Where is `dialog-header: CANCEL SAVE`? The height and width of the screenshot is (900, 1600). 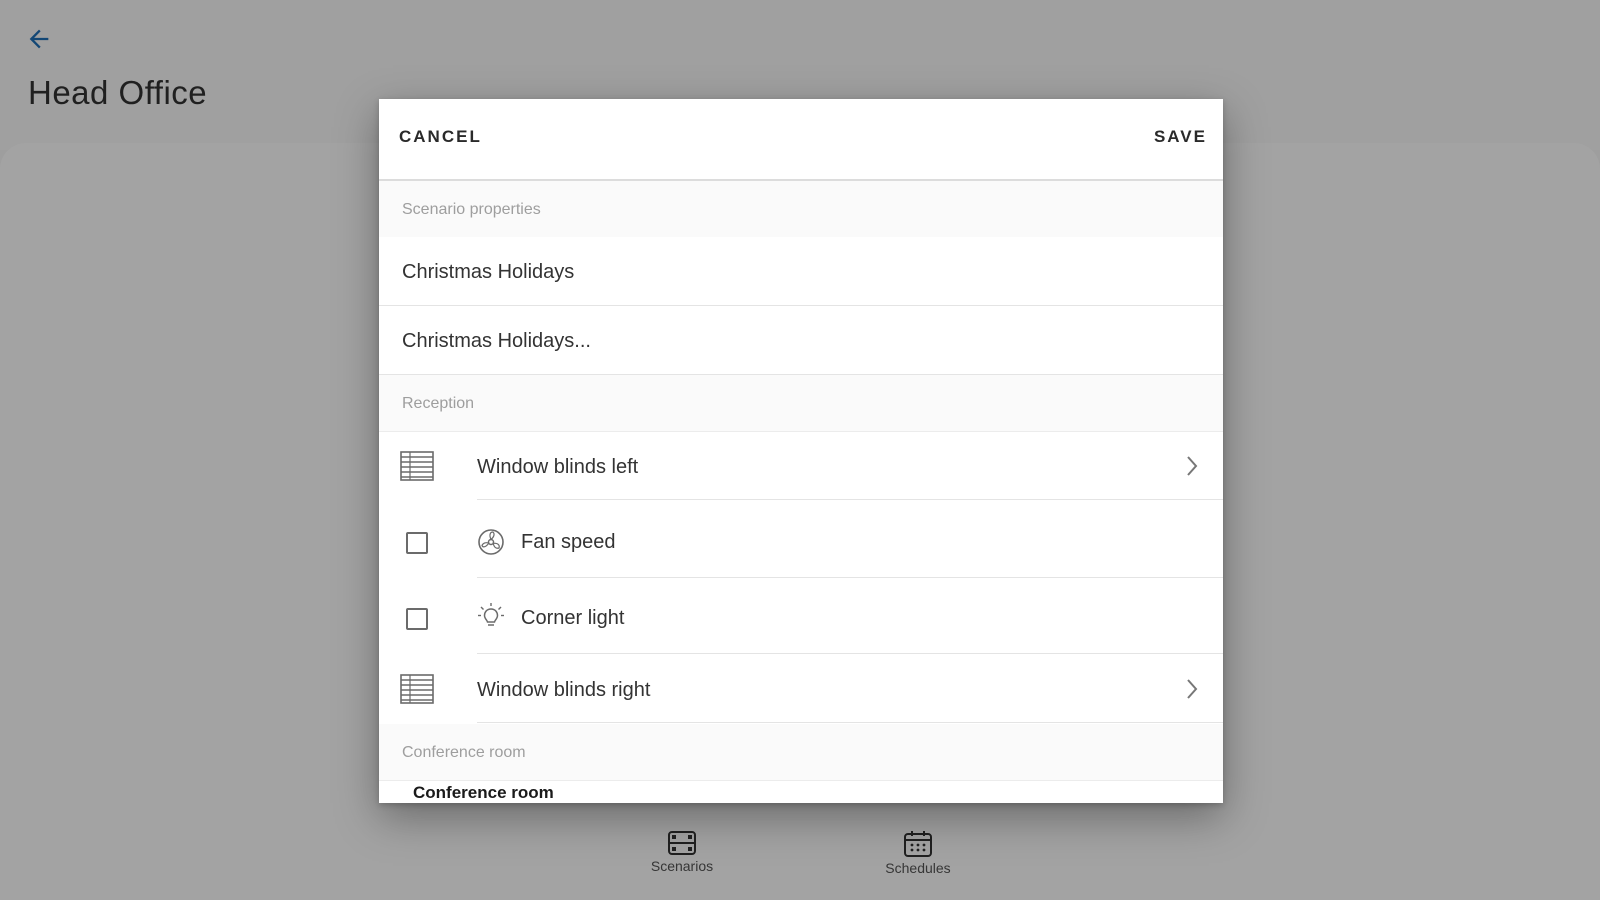
dialog-header: CANCEL SAVE is located at coordinates (801, 140).